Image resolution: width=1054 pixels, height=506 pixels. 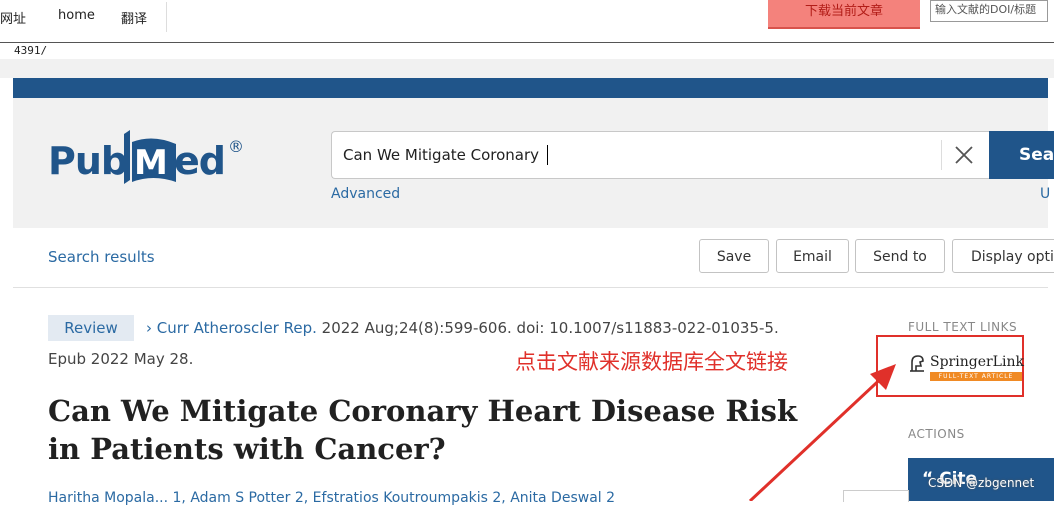 What do you see at coordinates (822, 432) in the screenshot?
I see `red-arrow-annotation` at bounding box center [822, 432].